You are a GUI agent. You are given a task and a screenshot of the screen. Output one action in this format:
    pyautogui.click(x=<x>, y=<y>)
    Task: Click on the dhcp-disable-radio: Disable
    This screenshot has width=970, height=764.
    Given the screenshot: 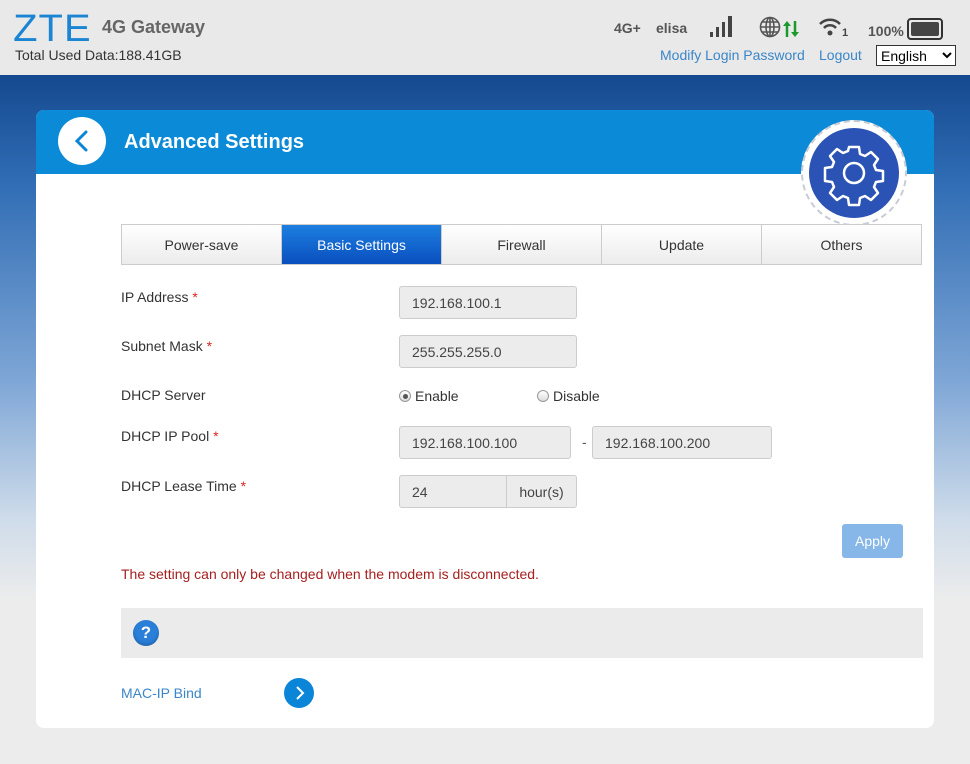 What is the action you would take?
    pyautogui.click(x=568, y=396)
    